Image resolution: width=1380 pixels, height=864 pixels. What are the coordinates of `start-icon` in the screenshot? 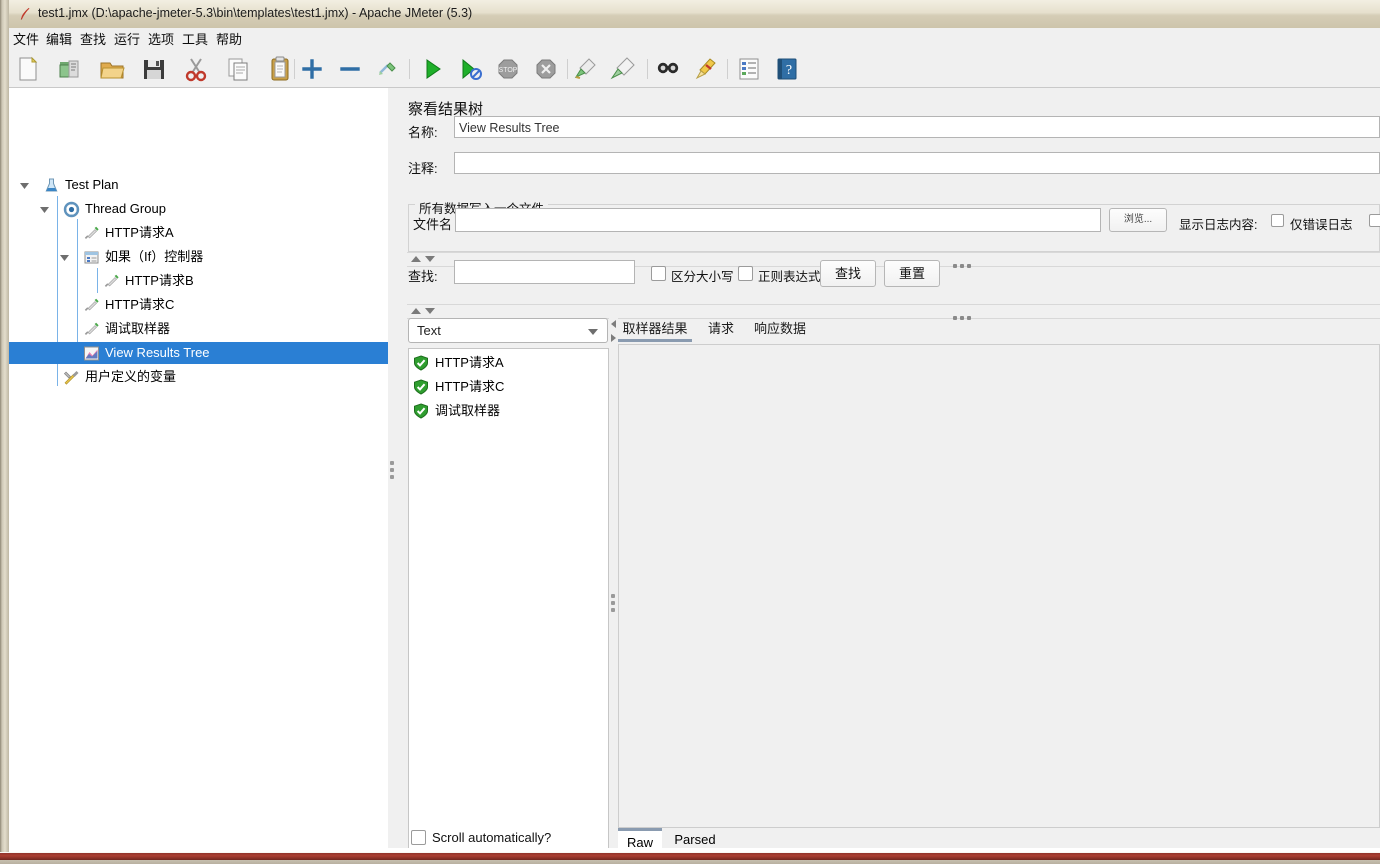 It's located at (432, 69).